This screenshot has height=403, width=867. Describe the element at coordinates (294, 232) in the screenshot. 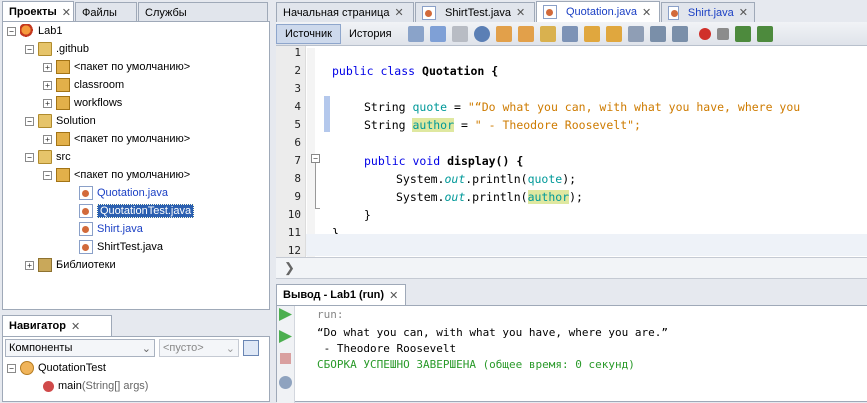

I see `line-number: 11` at that location.